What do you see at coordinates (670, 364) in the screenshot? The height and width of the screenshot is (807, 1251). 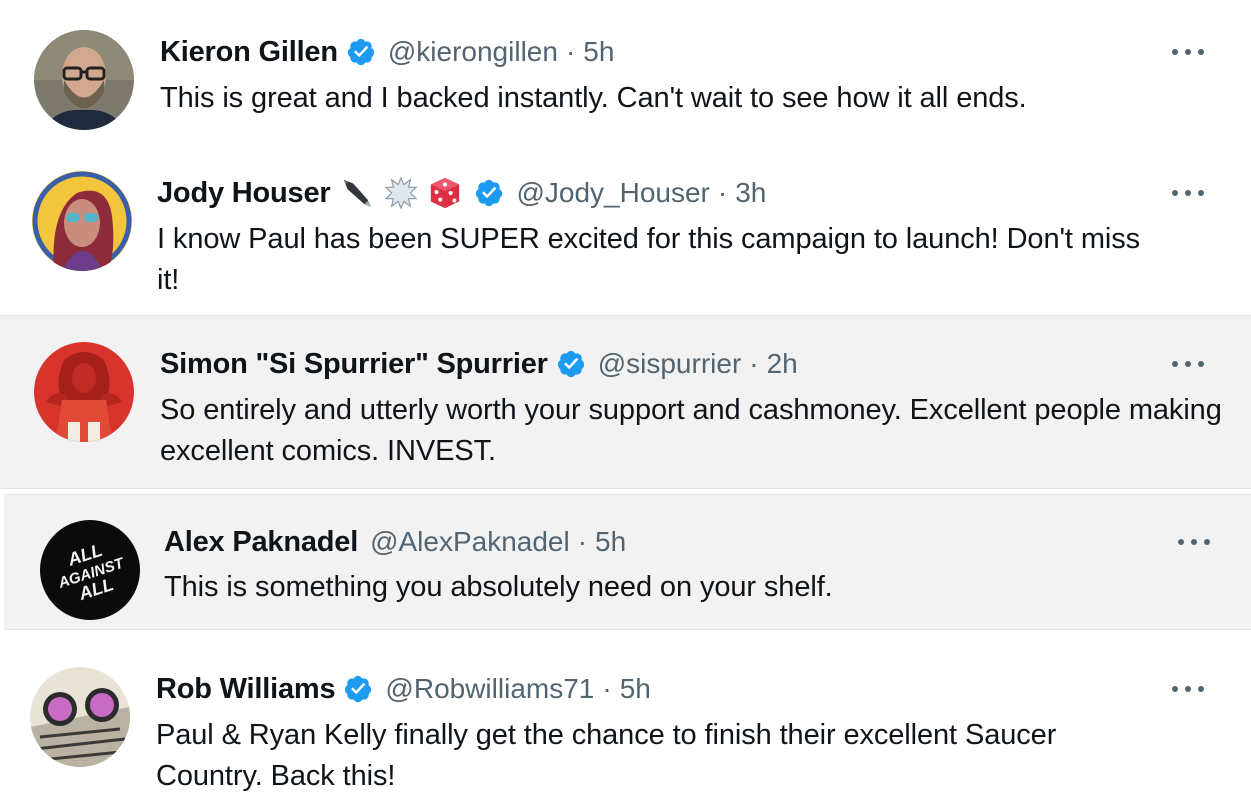 I see `author-handle: @sispurrier` at bounding box center [670, 364].